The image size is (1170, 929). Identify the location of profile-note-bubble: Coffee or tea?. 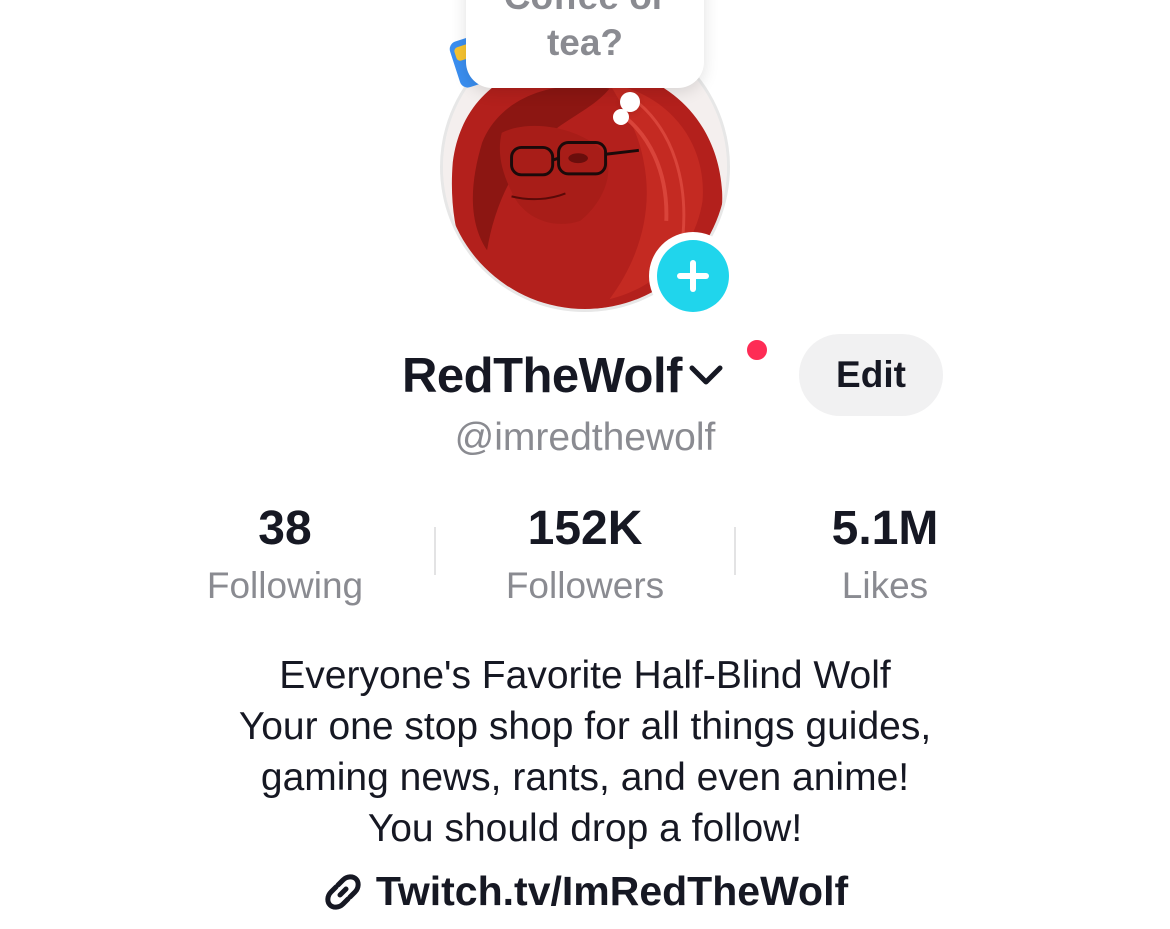
(585, 44).